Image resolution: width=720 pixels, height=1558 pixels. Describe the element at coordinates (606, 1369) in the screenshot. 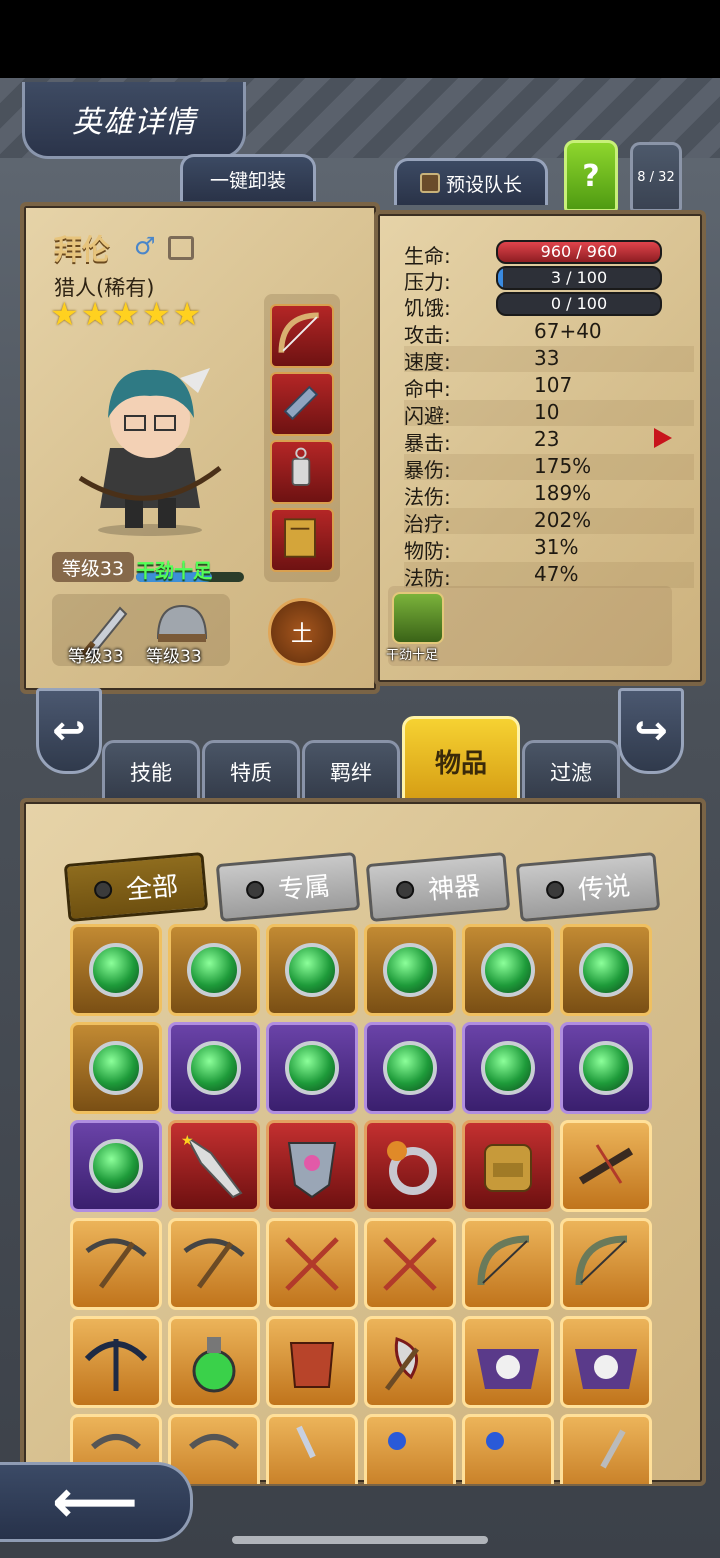

I see `skull-cloak-icon` at that location.